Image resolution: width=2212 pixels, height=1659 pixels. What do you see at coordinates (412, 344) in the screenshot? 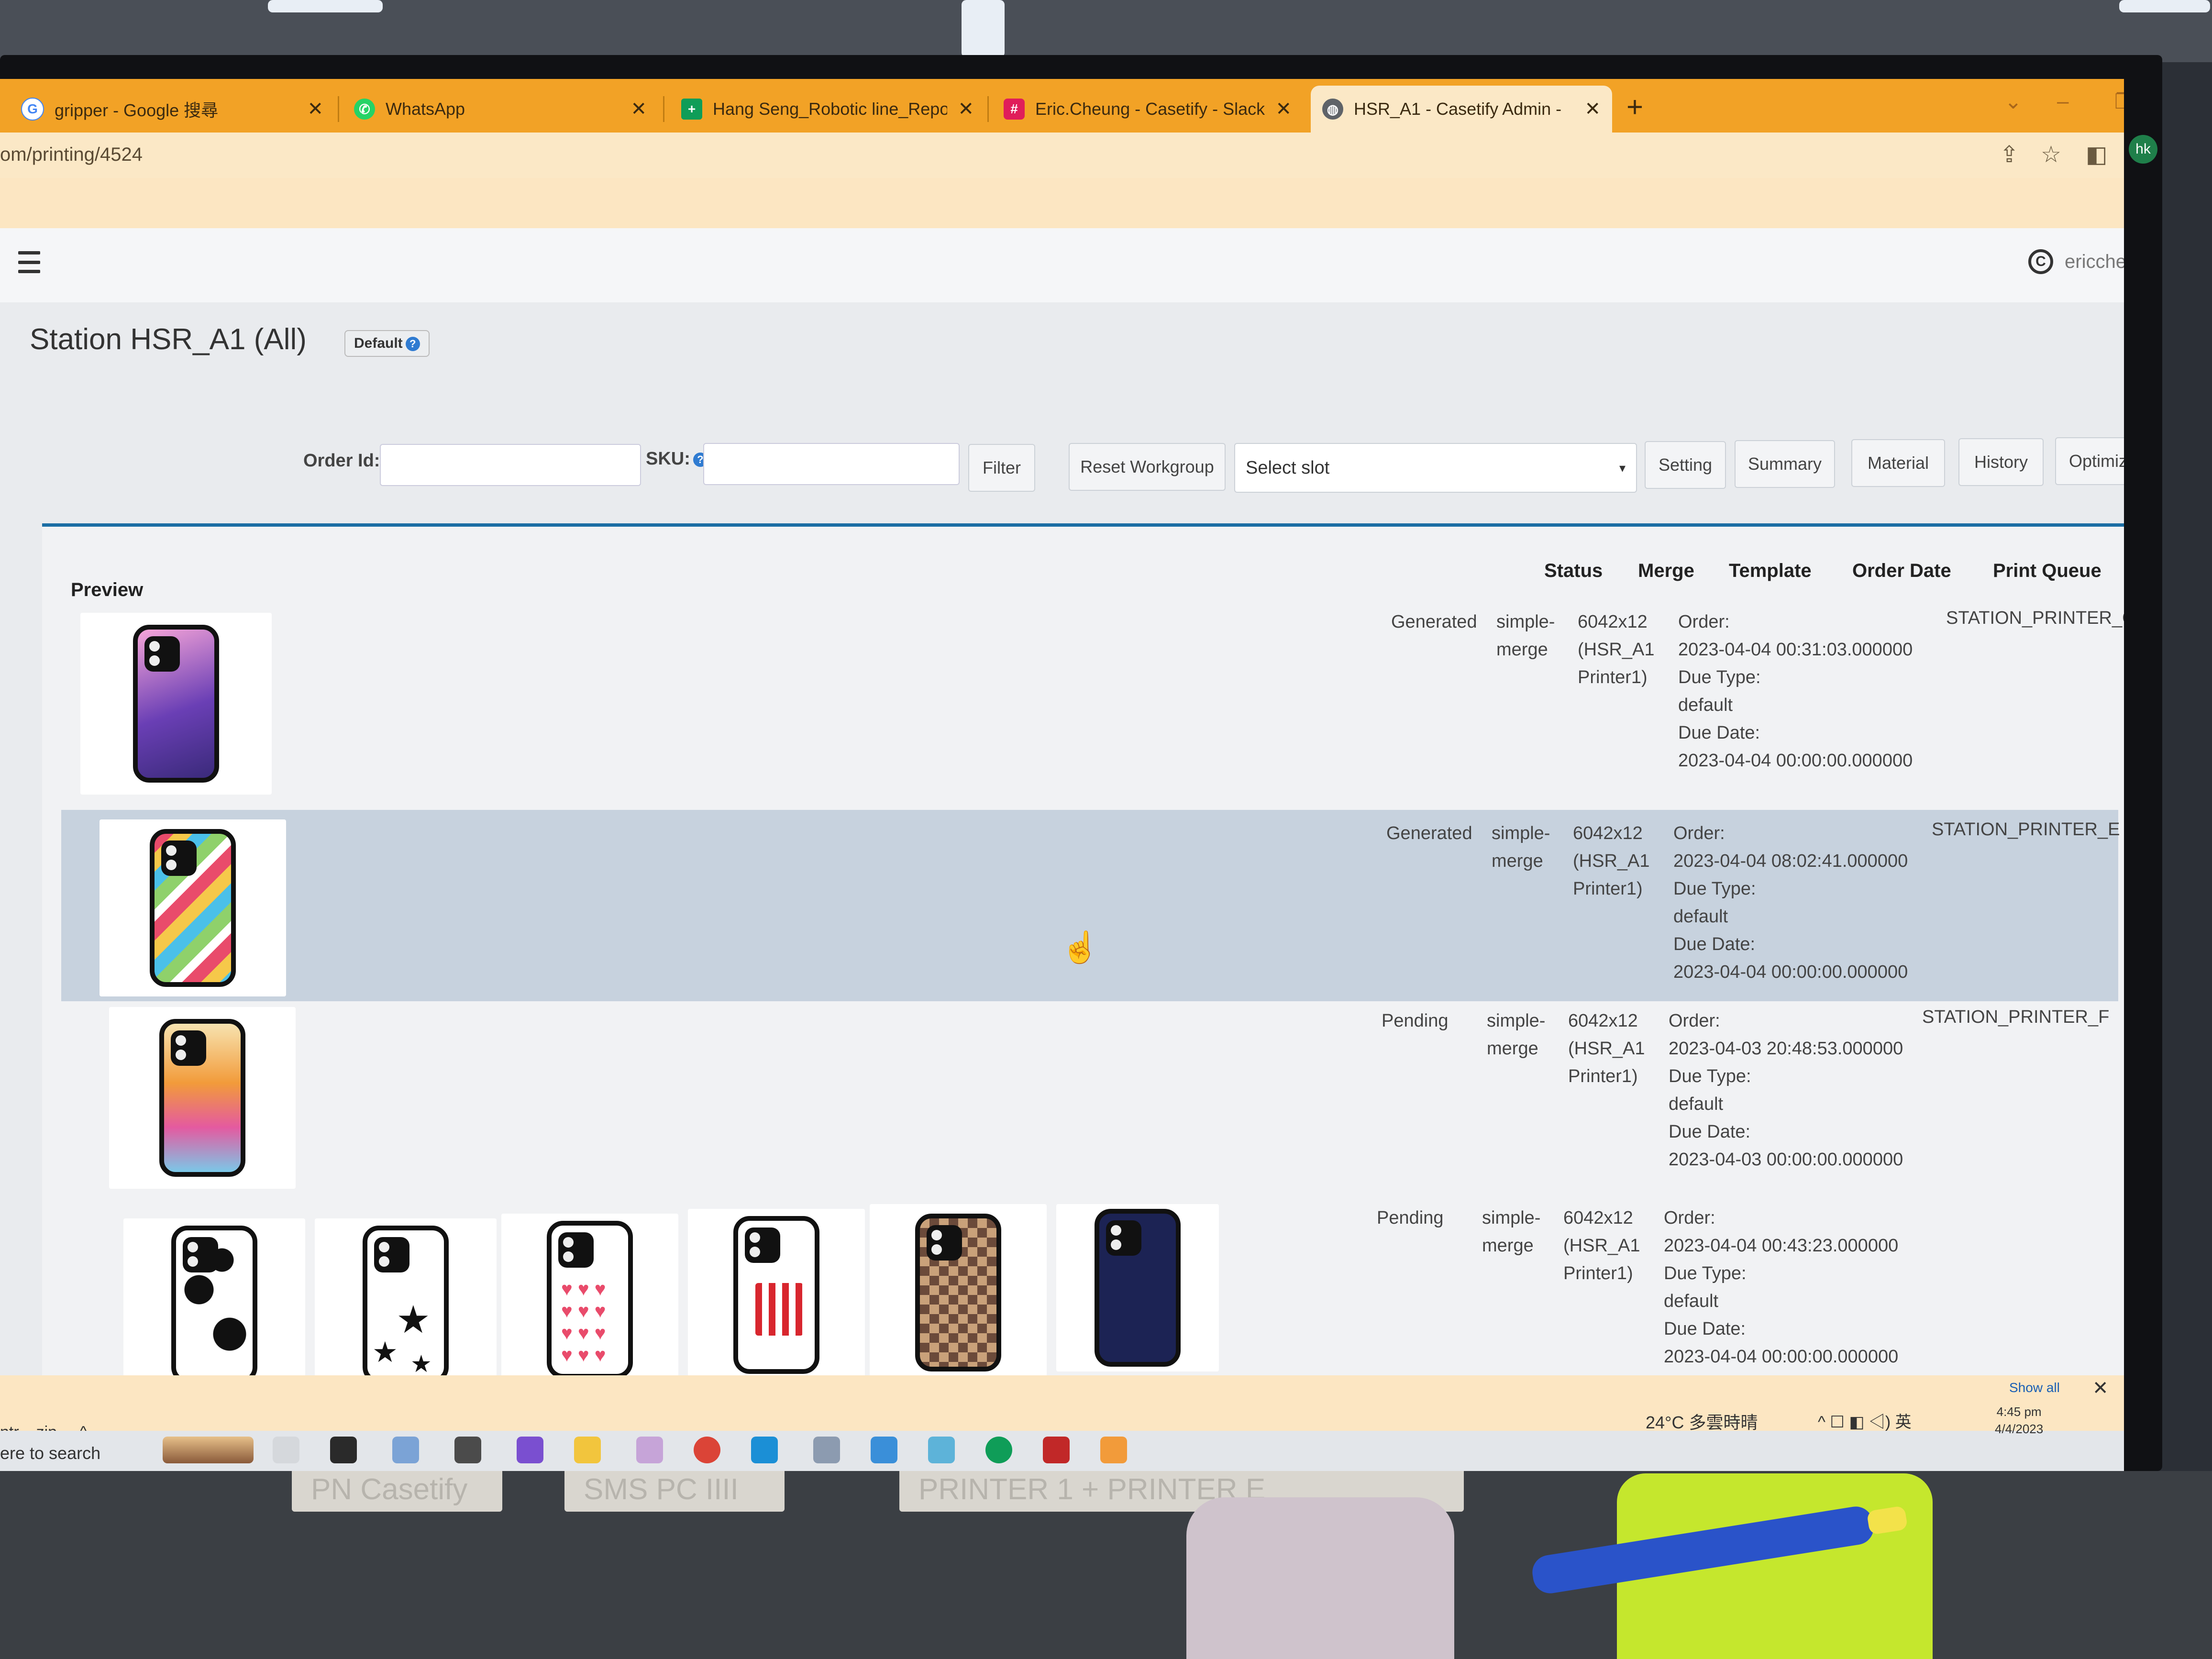
I see `help-icon: ?` at bounding box center [412, 344].